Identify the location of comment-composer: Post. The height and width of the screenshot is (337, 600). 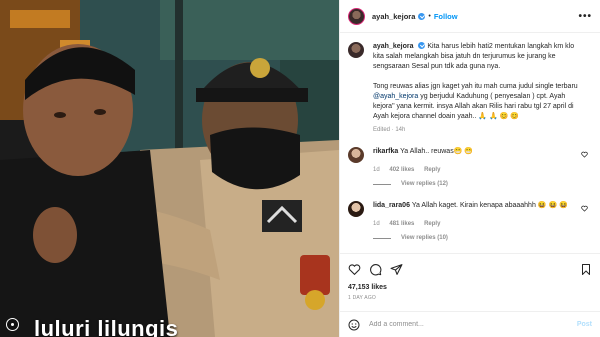
(470, 324).